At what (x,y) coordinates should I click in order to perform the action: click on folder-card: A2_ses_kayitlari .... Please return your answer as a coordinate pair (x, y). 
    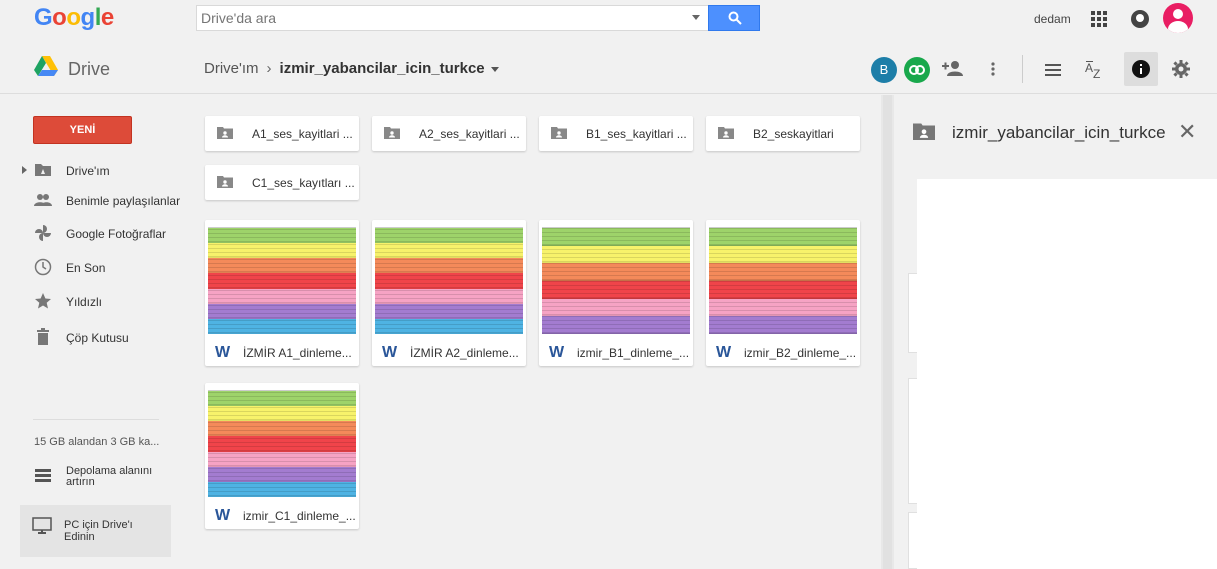
    Looking at the image, I should click on (449, 133).